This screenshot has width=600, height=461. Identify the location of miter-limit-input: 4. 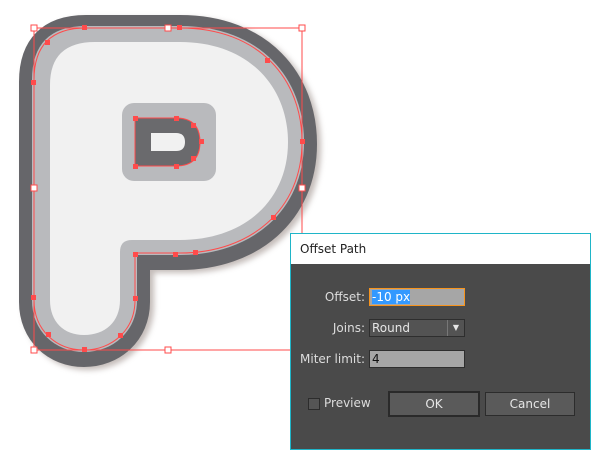
(417, 359).